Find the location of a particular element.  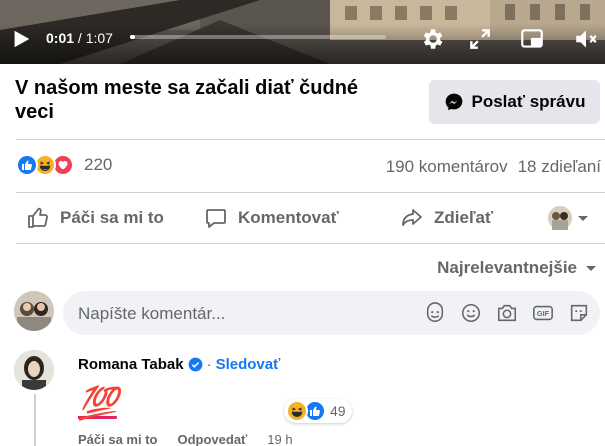

verified-badge-icon is located at coordinates (195, 364).